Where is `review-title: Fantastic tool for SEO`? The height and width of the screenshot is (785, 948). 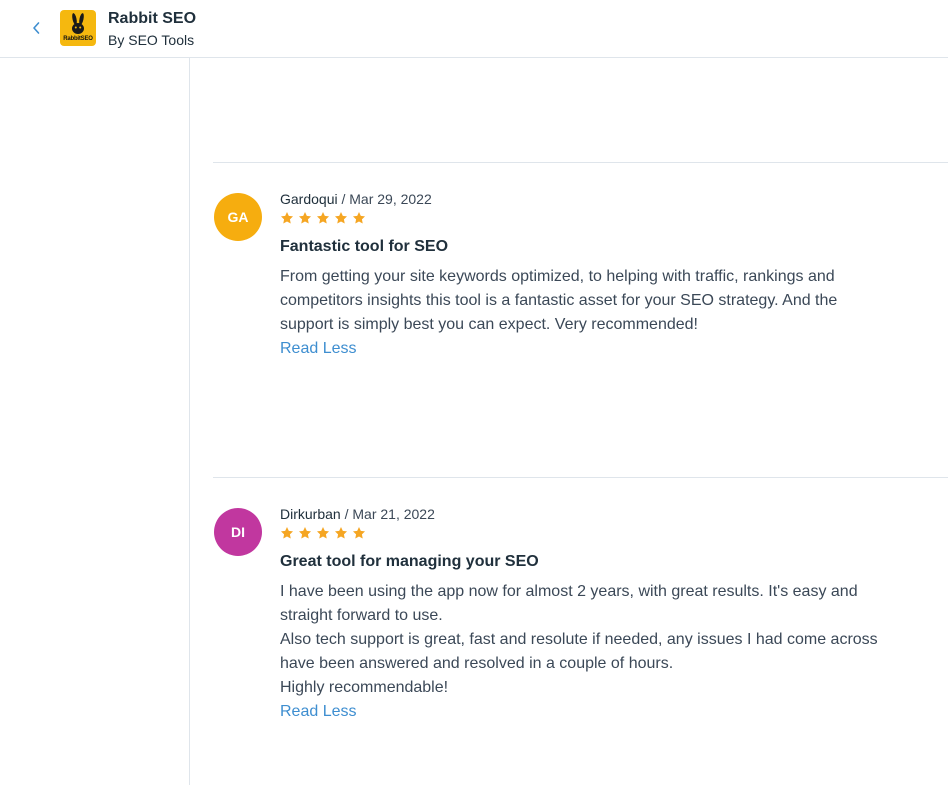
review-title: Fantastic tool for SEO is located at coordinates (364, 246).